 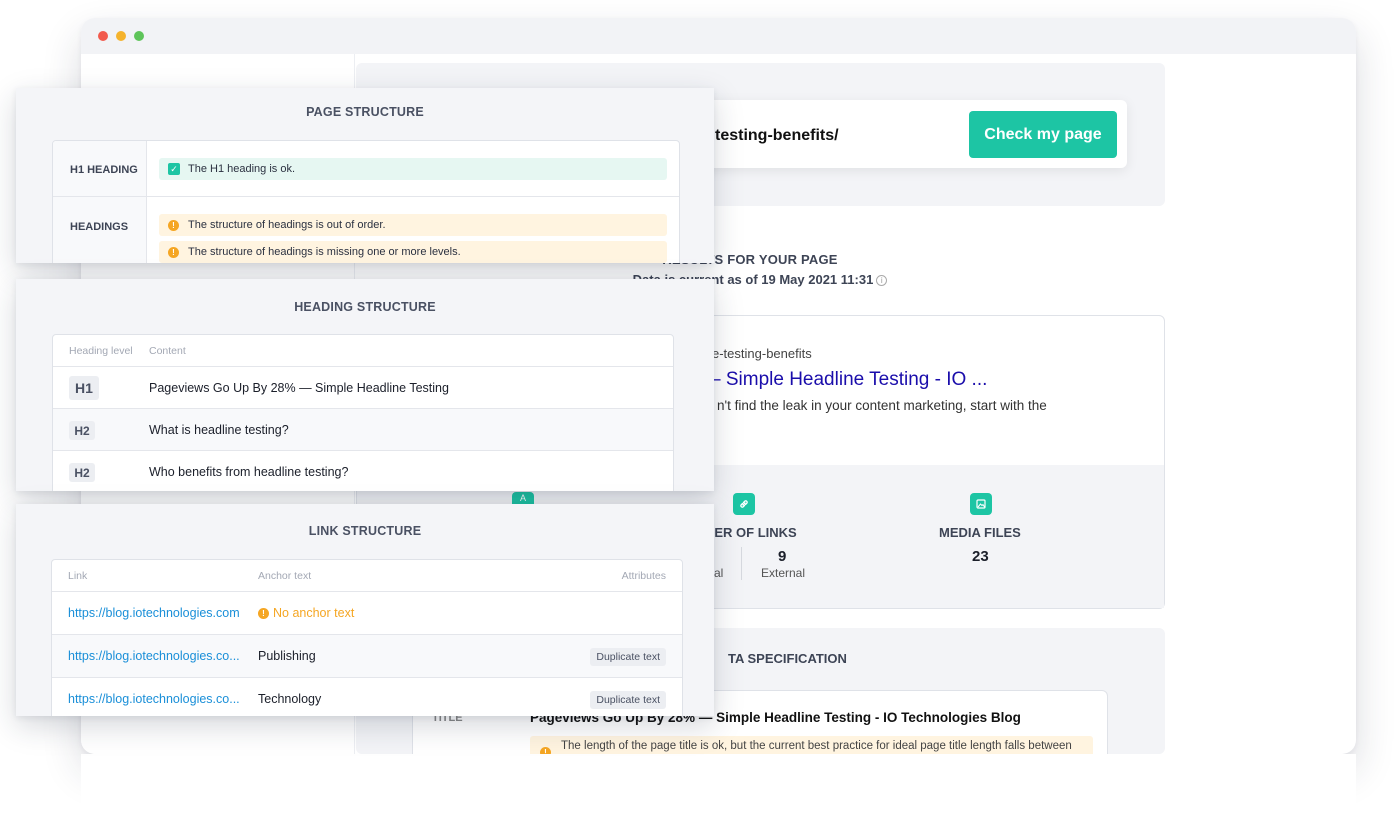 I want to click on column-header-heading-level: Heading level, so click(x=101, y=351).